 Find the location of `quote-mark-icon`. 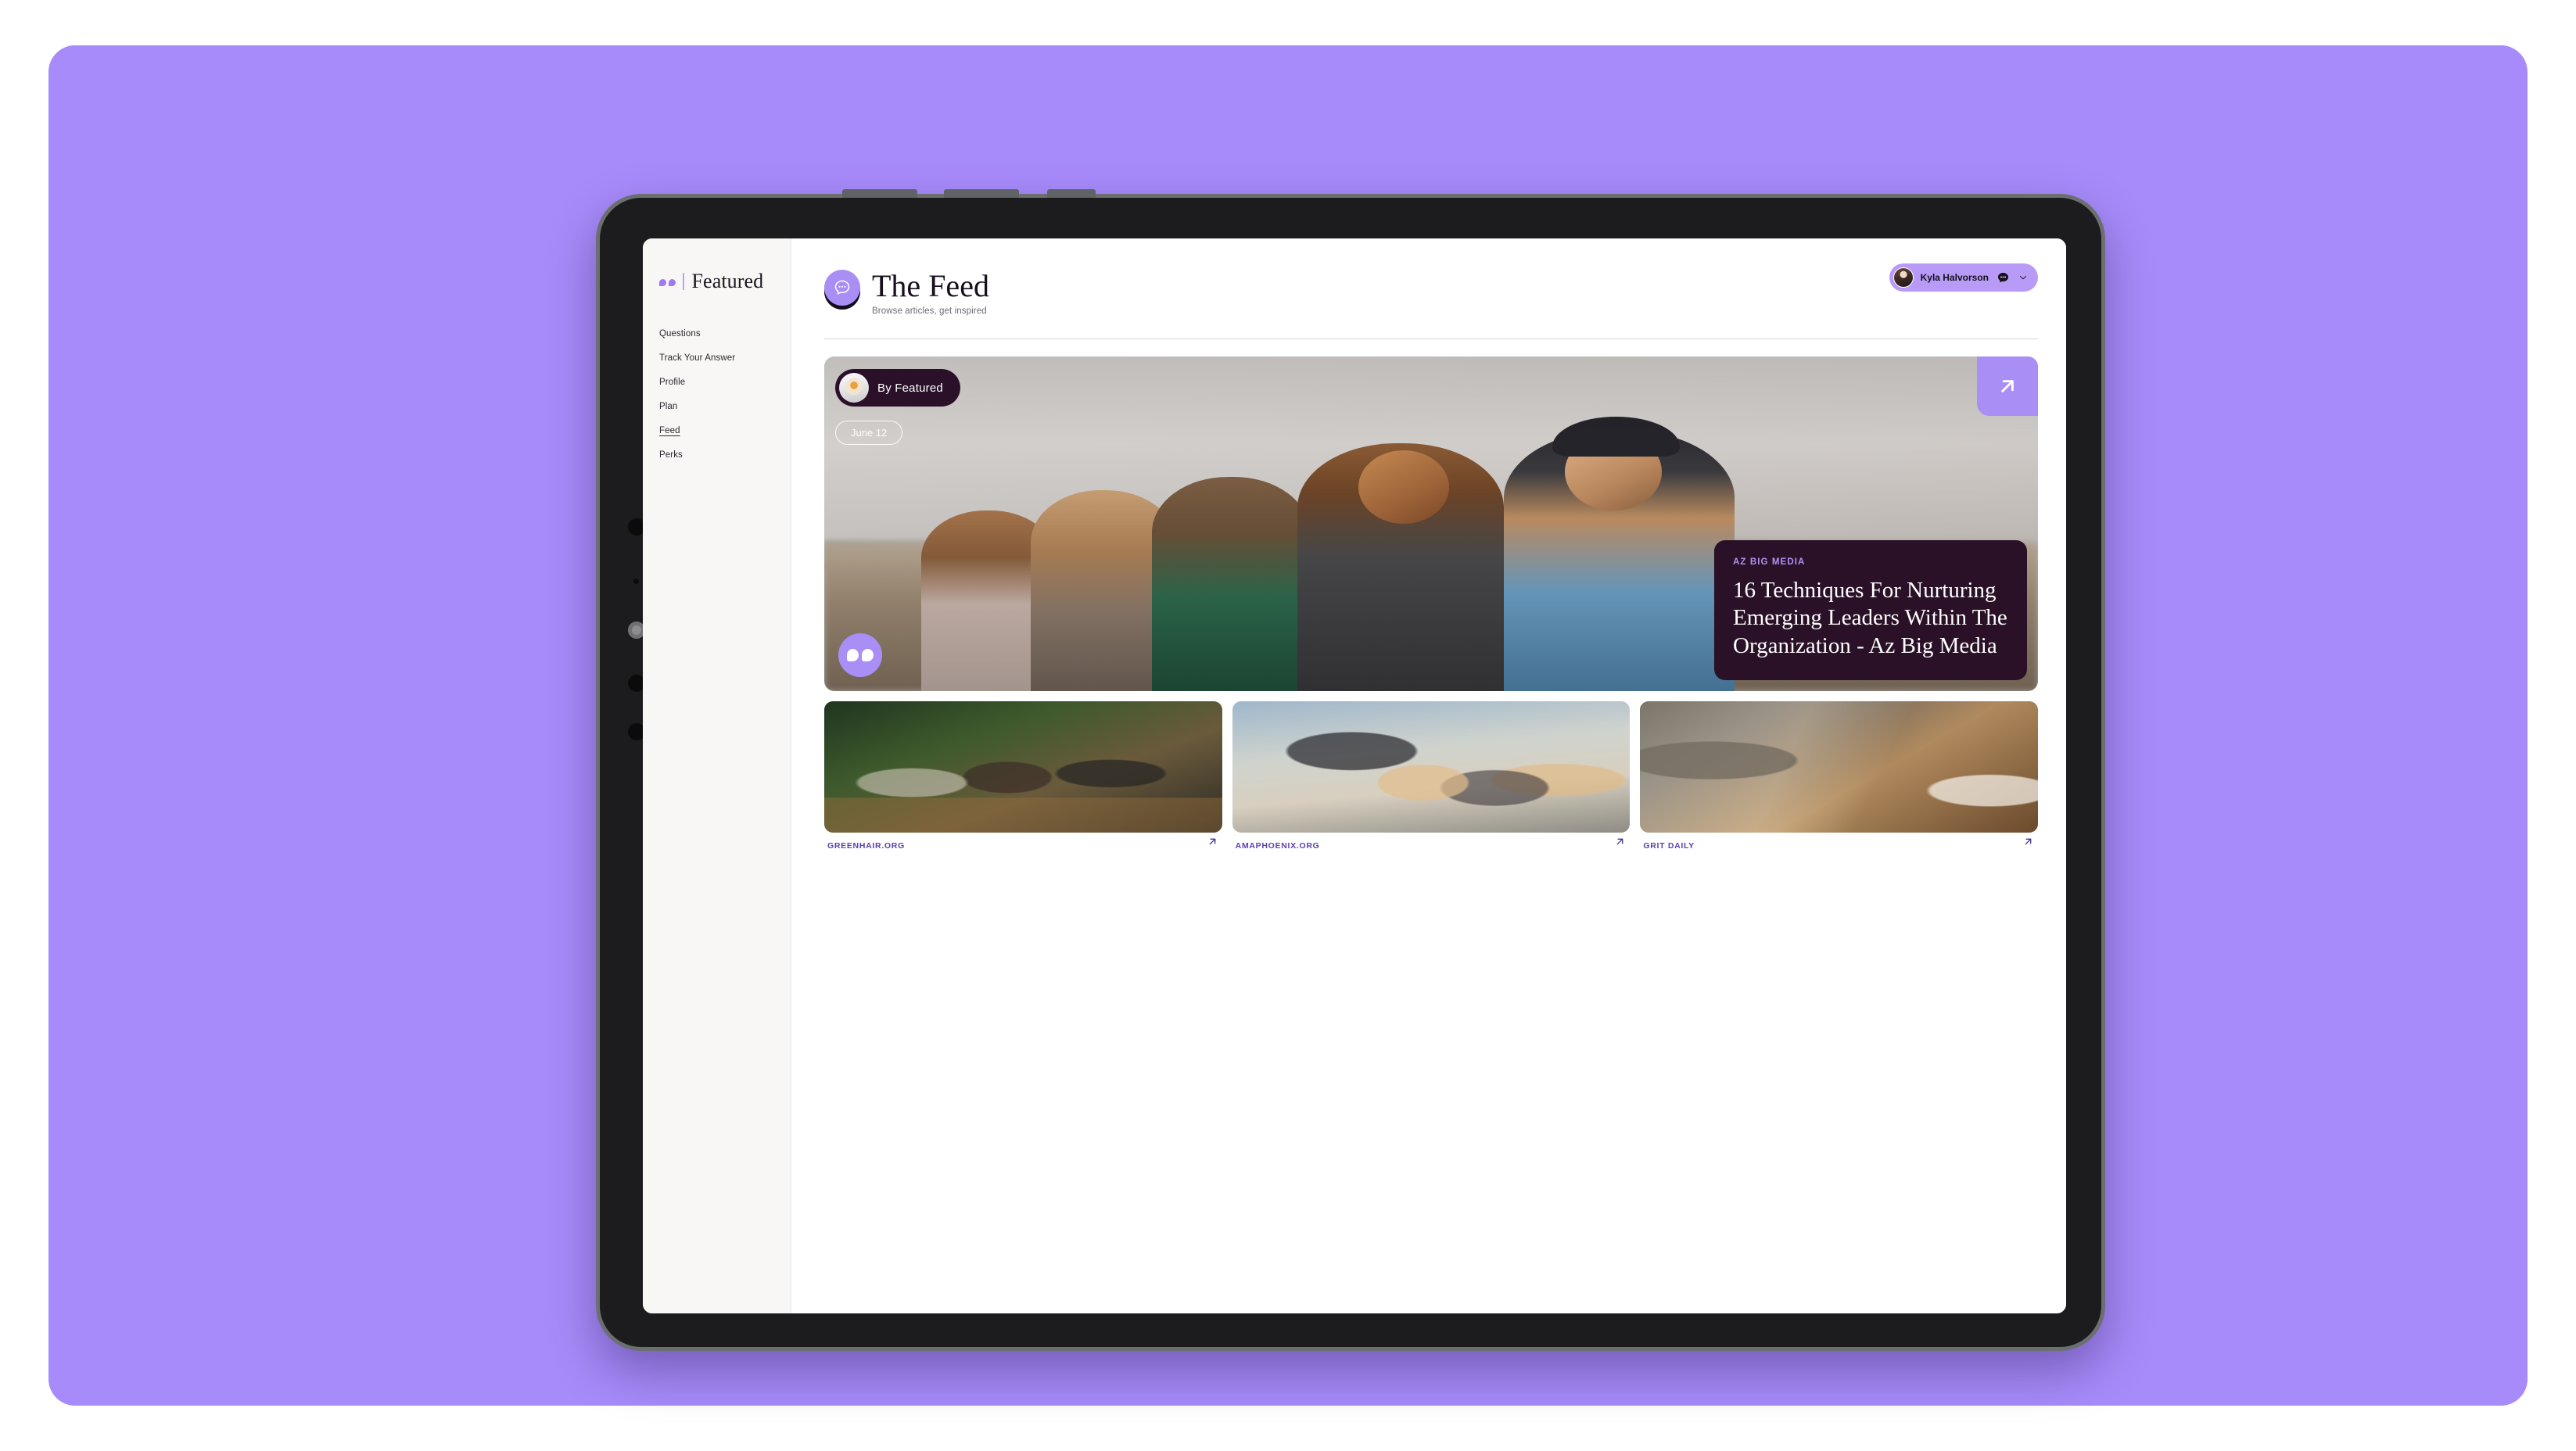

quote-mark-icon is located at coordinates (667, 281).